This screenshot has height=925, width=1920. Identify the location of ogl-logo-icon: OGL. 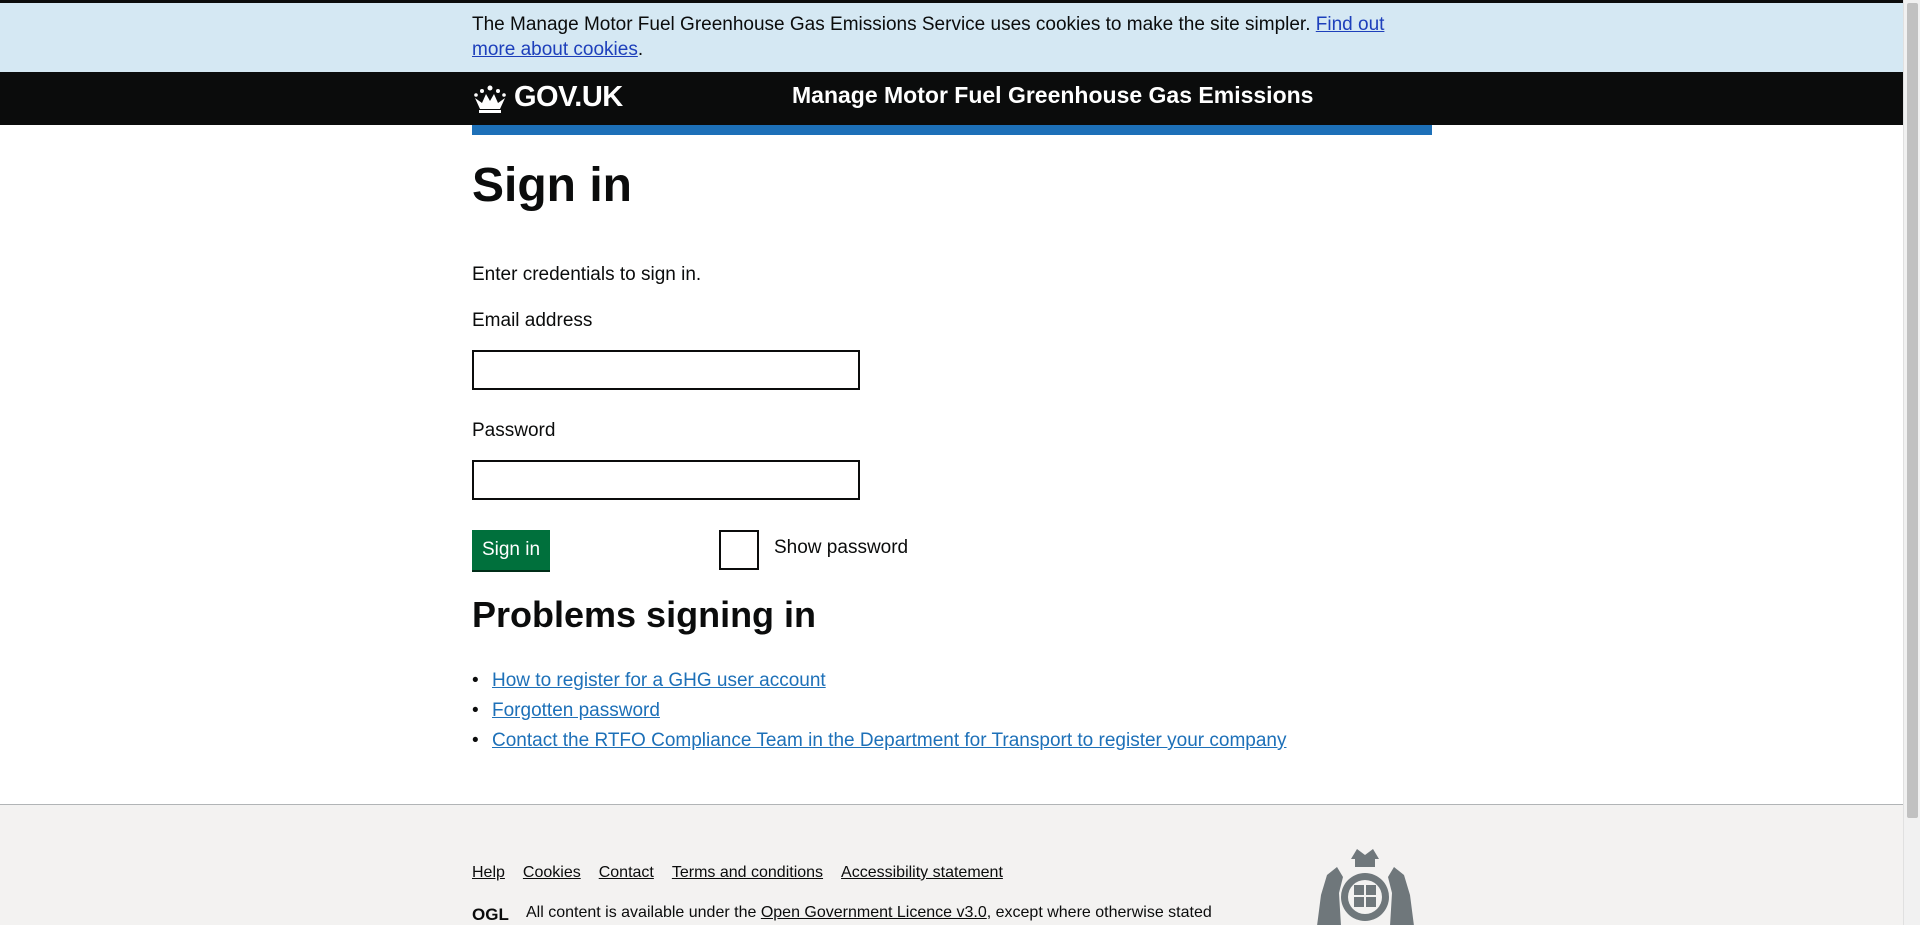
(490, 913).